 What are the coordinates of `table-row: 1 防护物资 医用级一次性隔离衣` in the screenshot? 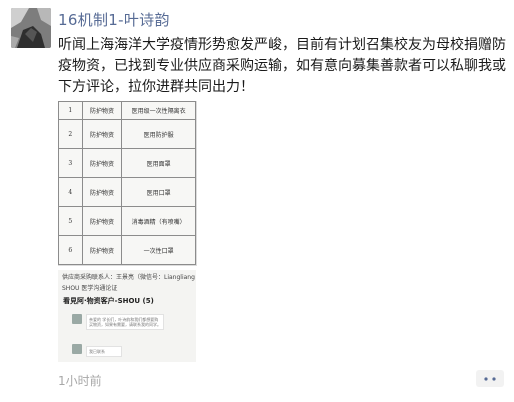 It's located at (127, 110).